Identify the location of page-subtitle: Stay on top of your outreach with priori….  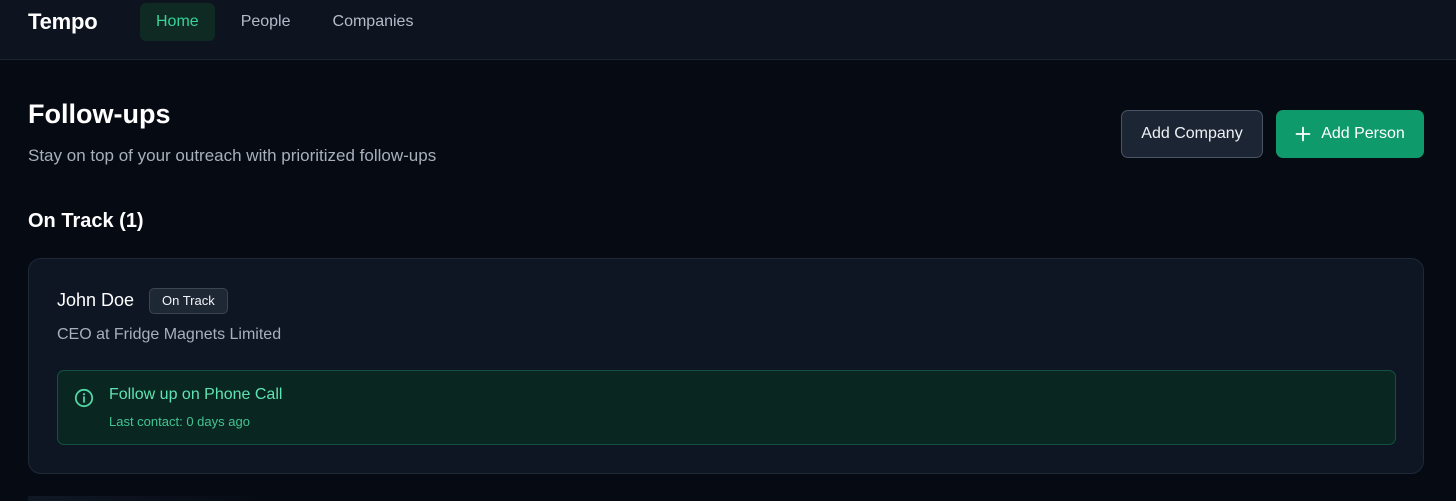
(232, 155).